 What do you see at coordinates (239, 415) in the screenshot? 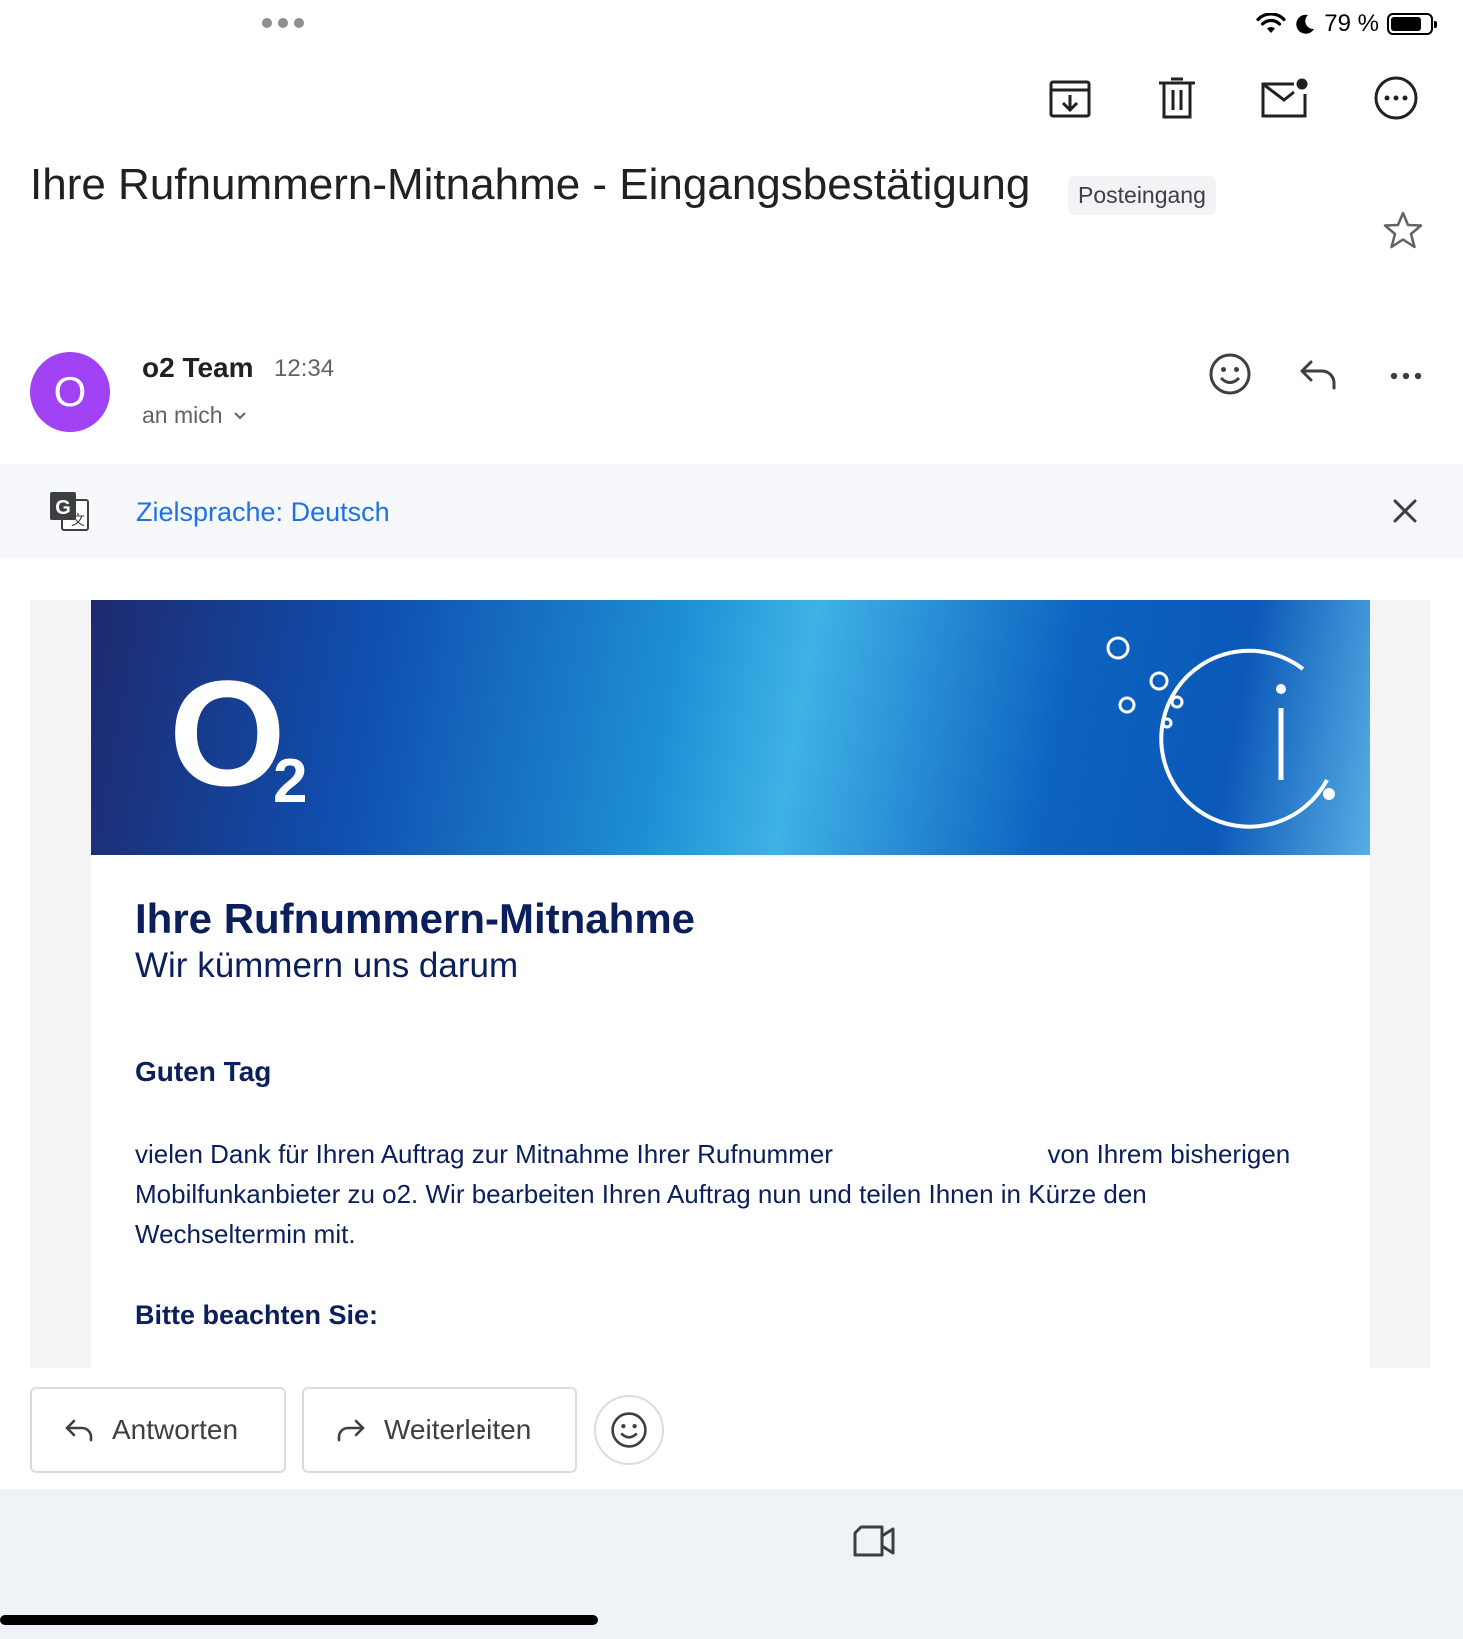
I see `chevron-down-icon` at bounding box center [239, 415].